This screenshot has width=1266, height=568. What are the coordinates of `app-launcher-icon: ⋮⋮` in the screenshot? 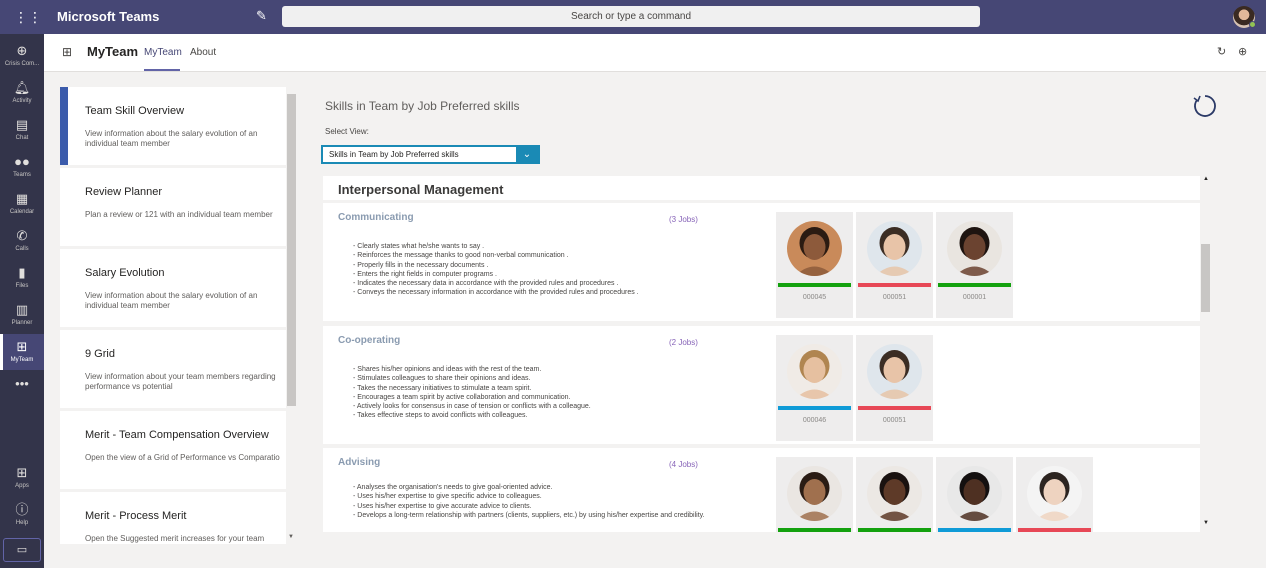 It's located at (28, 17).